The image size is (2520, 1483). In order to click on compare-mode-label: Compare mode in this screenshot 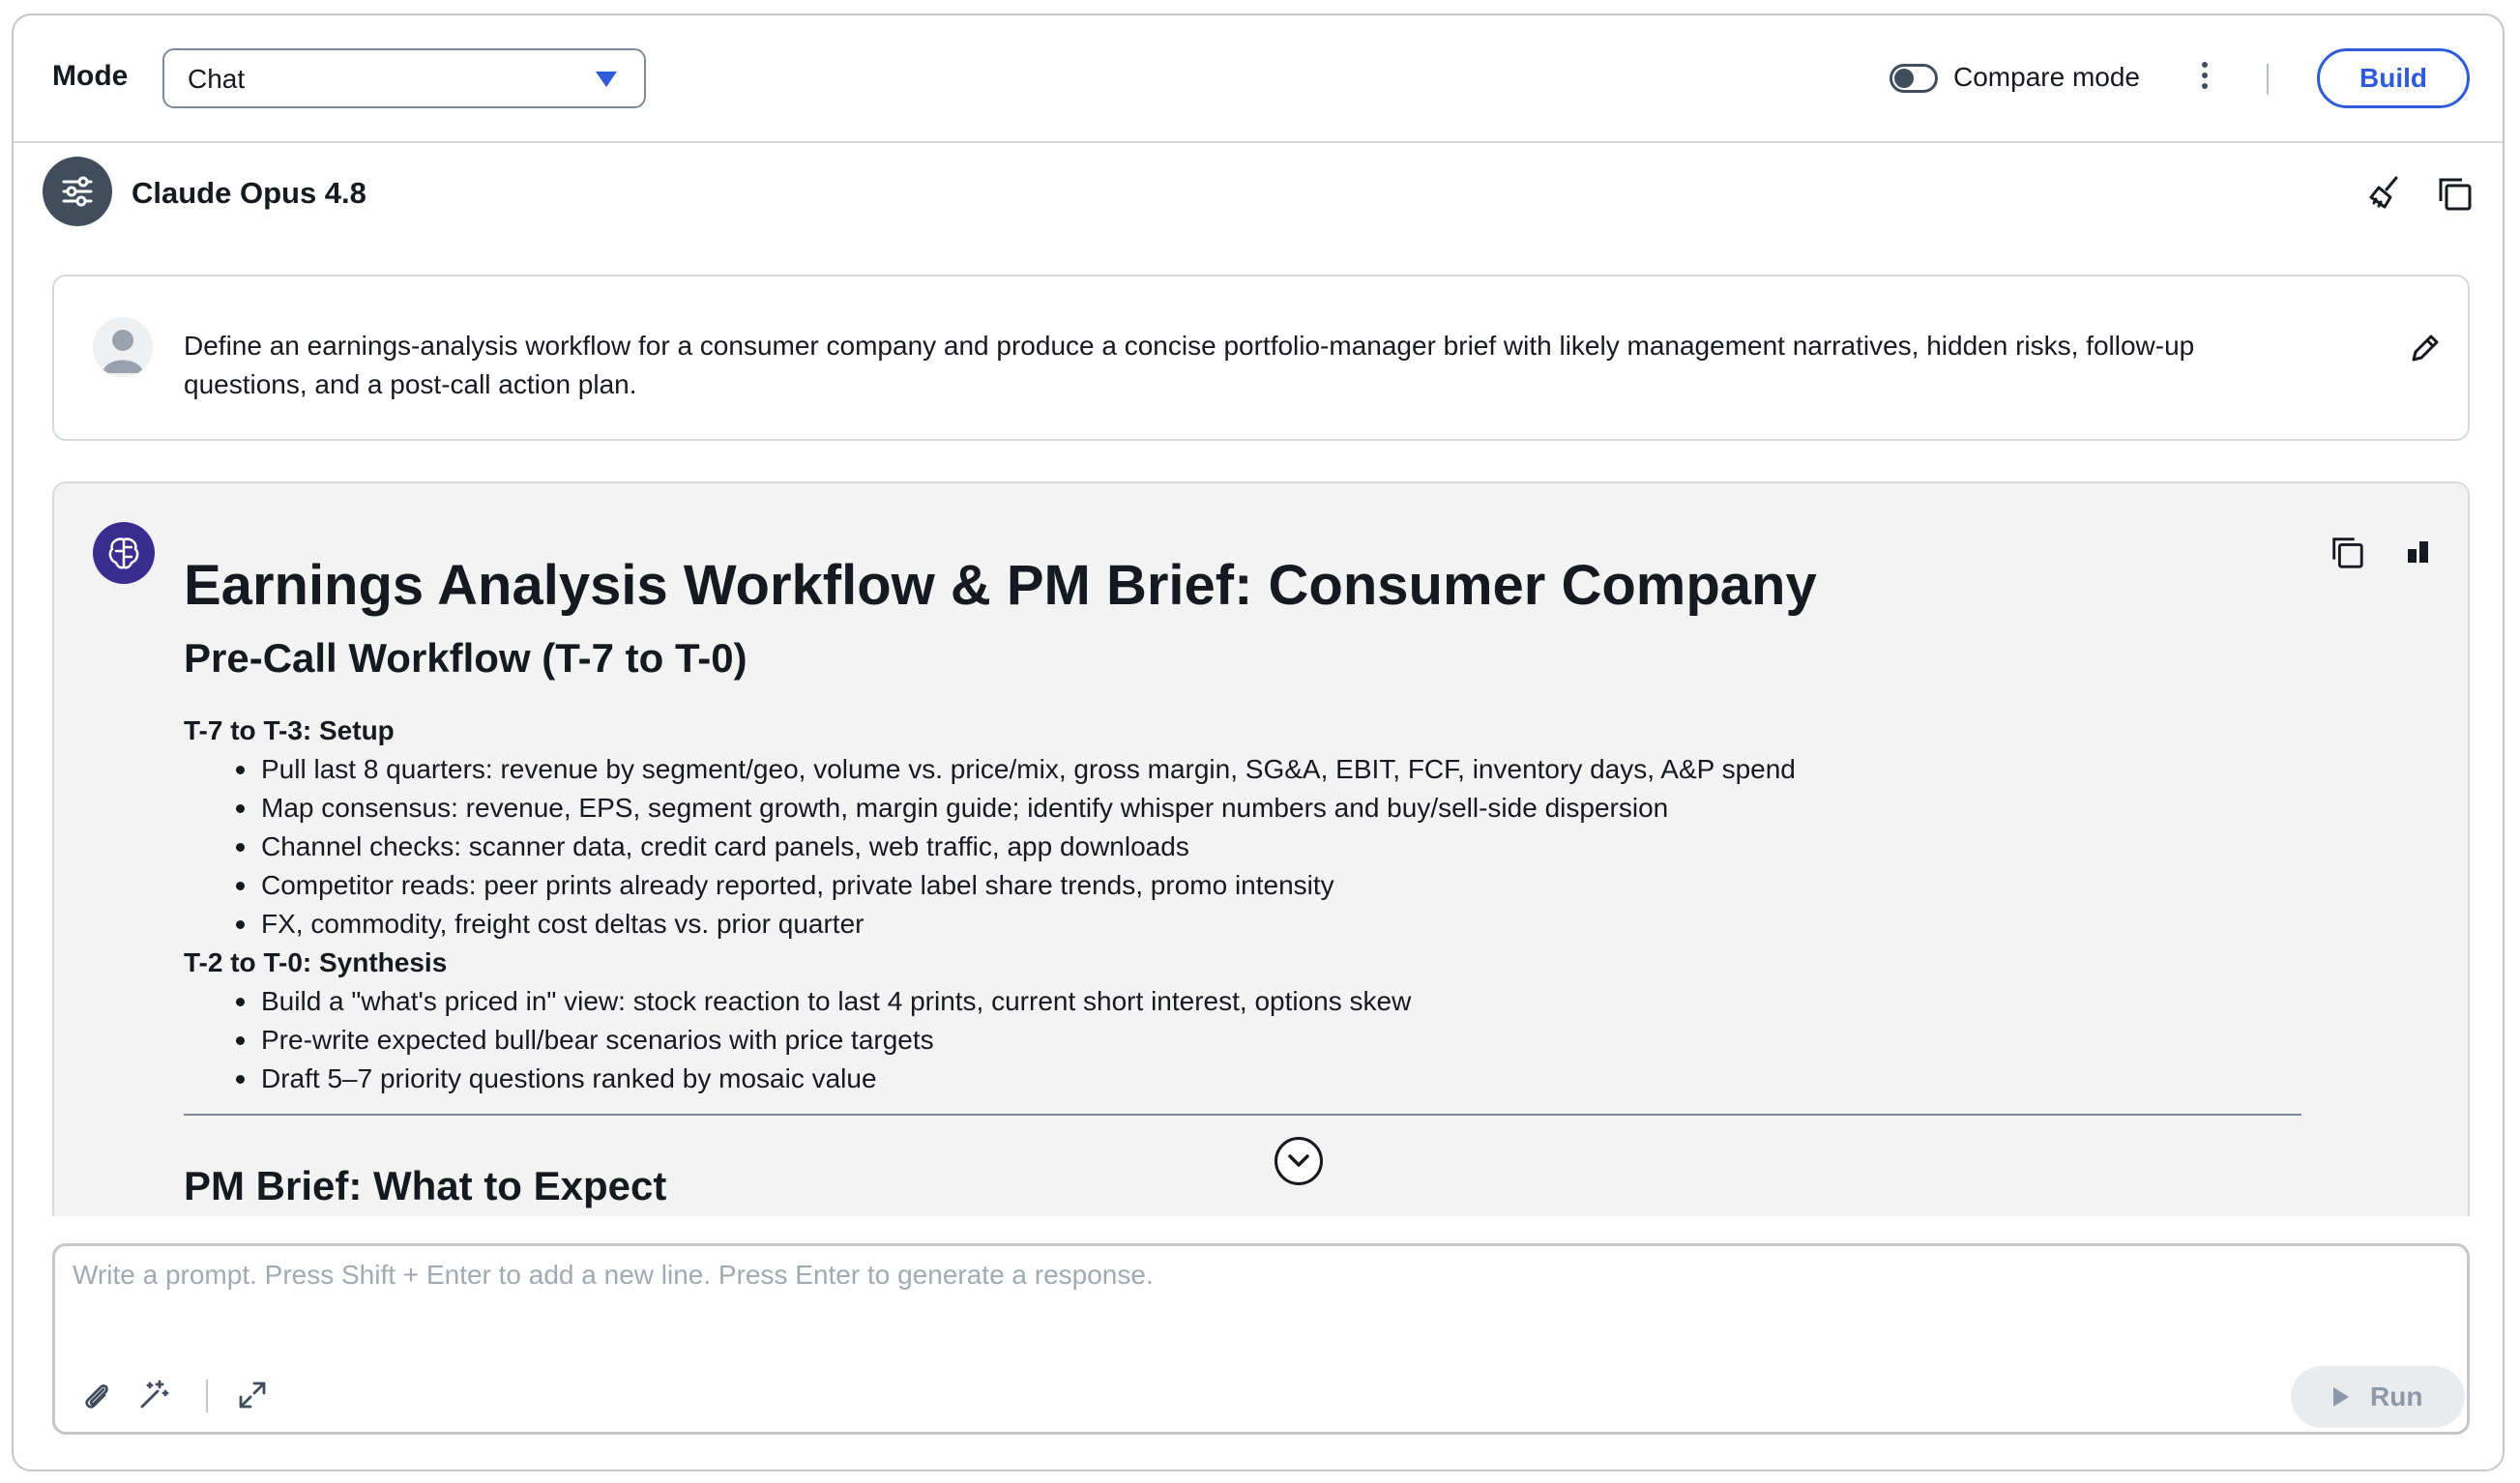, I will do `click(2046, 77)`.